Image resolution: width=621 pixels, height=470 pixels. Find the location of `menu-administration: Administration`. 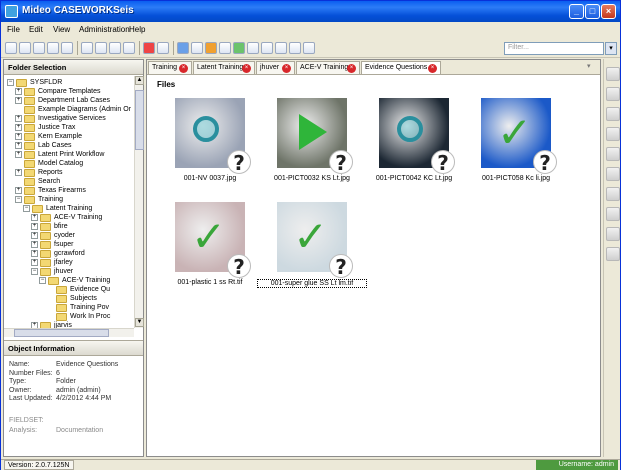

menu-administration: Administration is located at coordinates (104, 29).